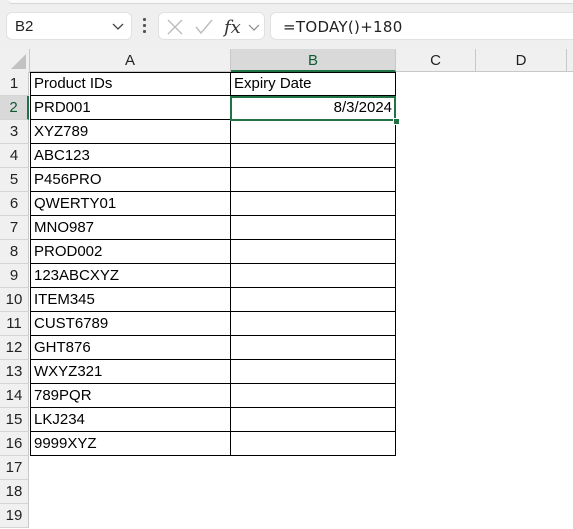 The image size is (573, 529). I want to click on cell-d1, so click(521, 84).